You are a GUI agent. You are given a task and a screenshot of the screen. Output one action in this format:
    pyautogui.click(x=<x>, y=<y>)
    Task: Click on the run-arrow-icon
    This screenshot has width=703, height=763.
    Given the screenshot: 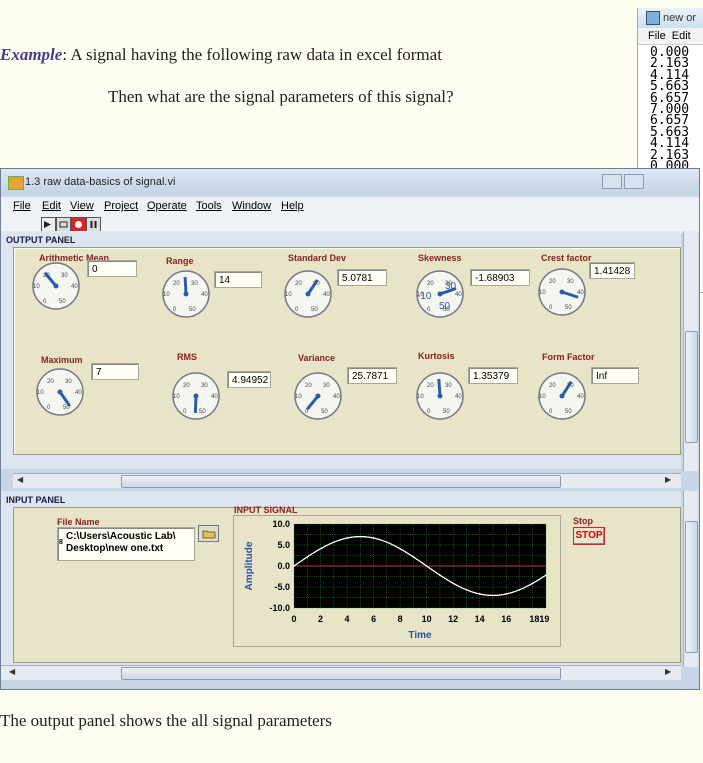 What is the action you would take?
    pyautogui.click(x=48, y=224)
    